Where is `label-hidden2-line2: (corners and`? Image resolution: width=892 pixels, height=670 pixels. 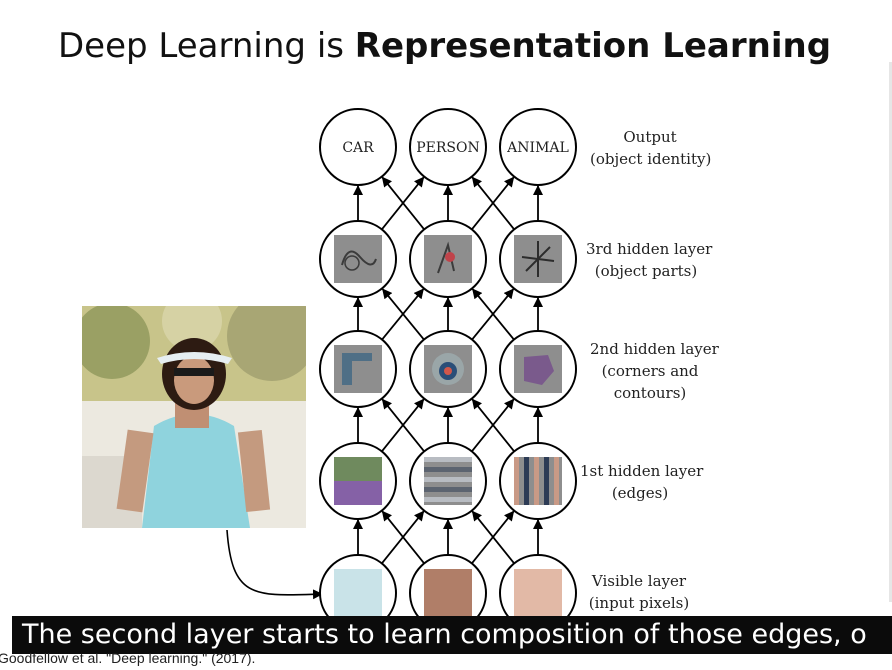
label-hidden2-line2: (corners and is located at coordinates (650, 371).